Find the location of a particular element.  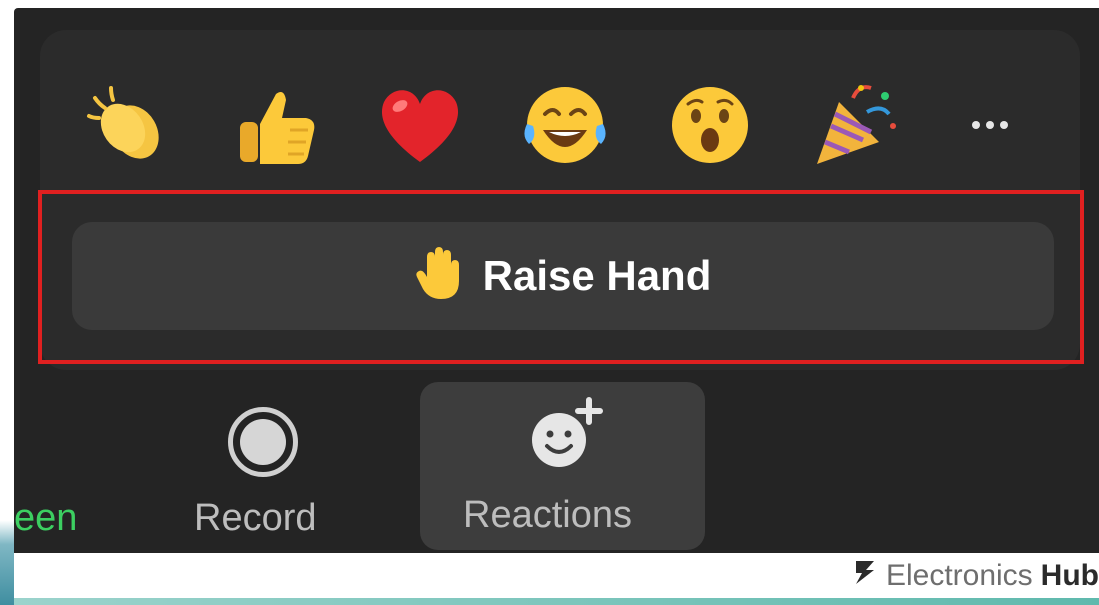

emoji-reaction-row is located at coordinates (550, 125).